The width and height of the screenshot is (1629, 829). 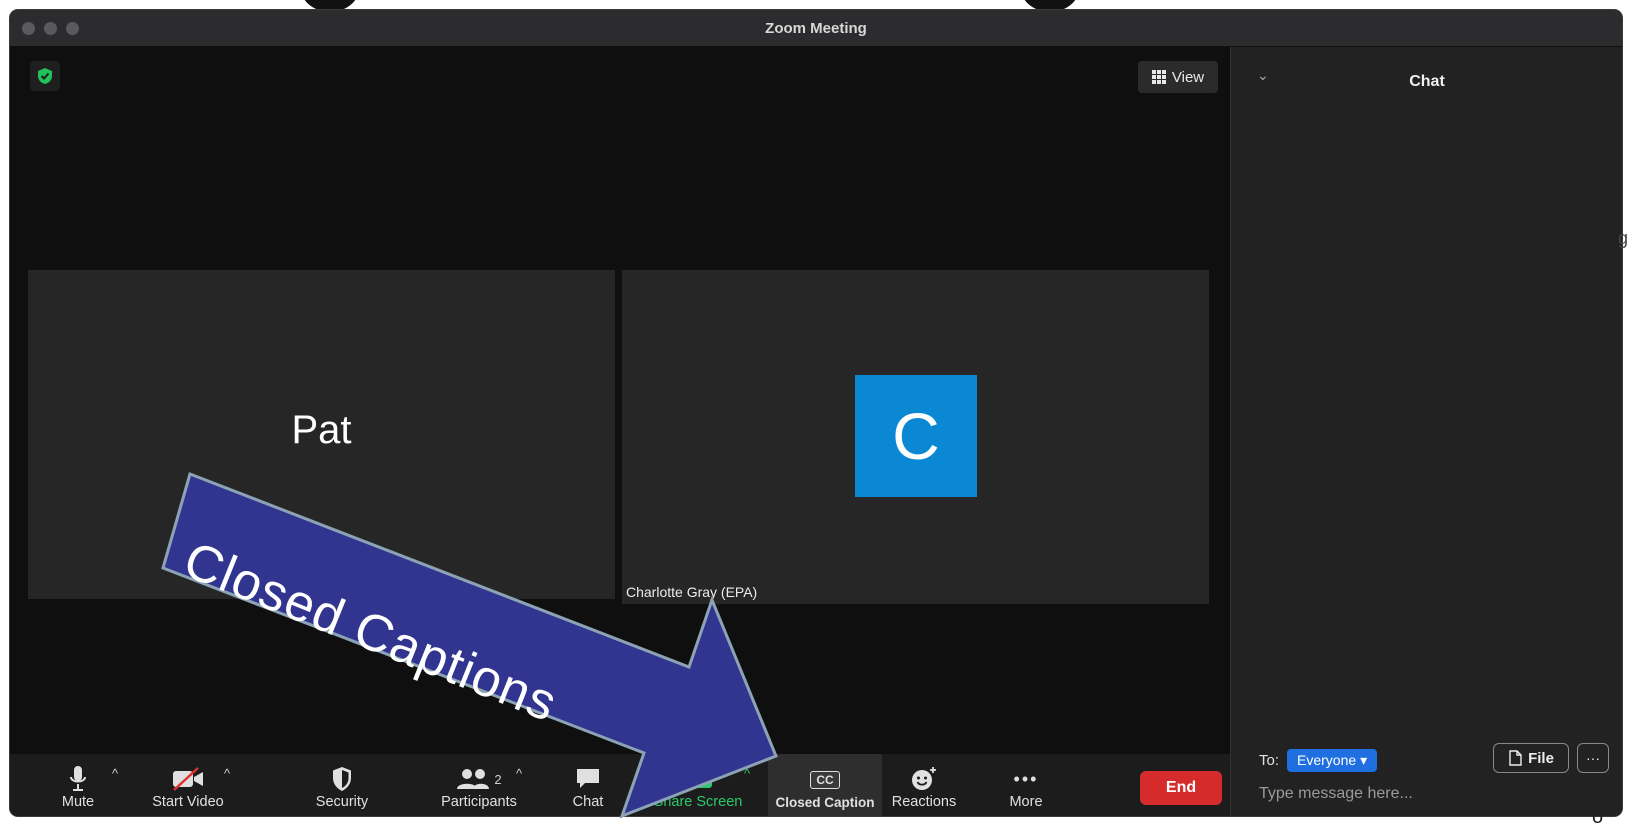 What do you see at coordinates (1026, 802) in the screenshot?
I see `more-label: More` at bounding box center [1026, 802].